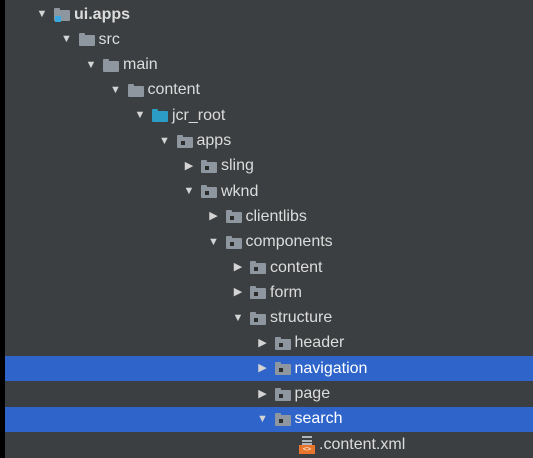  Describe the element at coordinates (289, 242) in the screenshot. I see `tree-item-label: components` at that location.